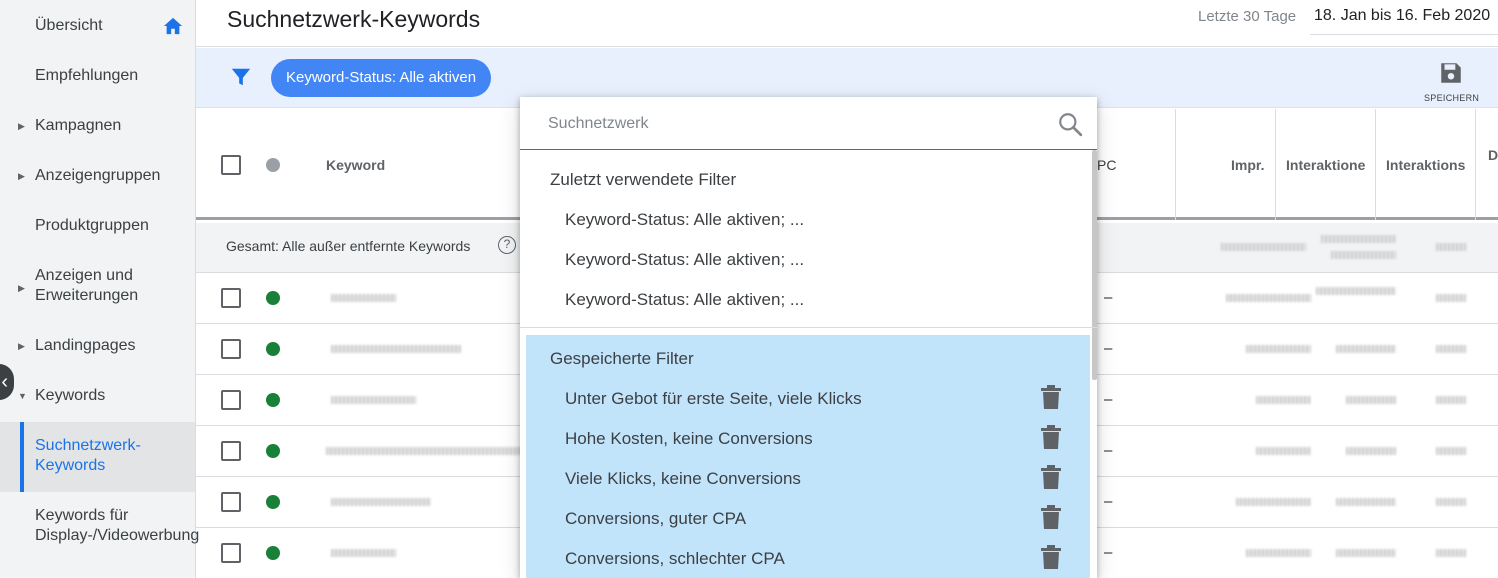  Describe the element at coordinates (85, 345) in the screenshot. I see `sidebar-item-label: Landingpages` at that location.